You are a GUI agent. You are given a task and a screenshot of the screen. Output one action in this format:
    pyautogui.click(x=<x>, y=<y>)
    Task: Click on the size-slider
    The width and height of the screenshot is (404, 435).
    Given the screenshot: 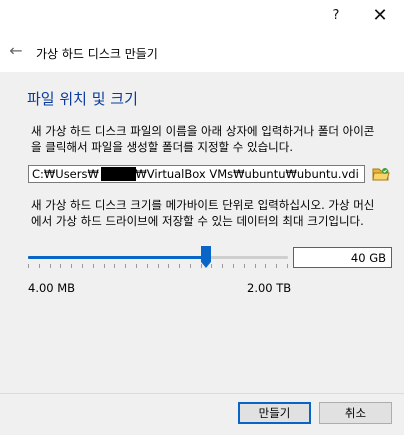 What is the action you would take?
    pyautogui.click(x=158, y=258)
    